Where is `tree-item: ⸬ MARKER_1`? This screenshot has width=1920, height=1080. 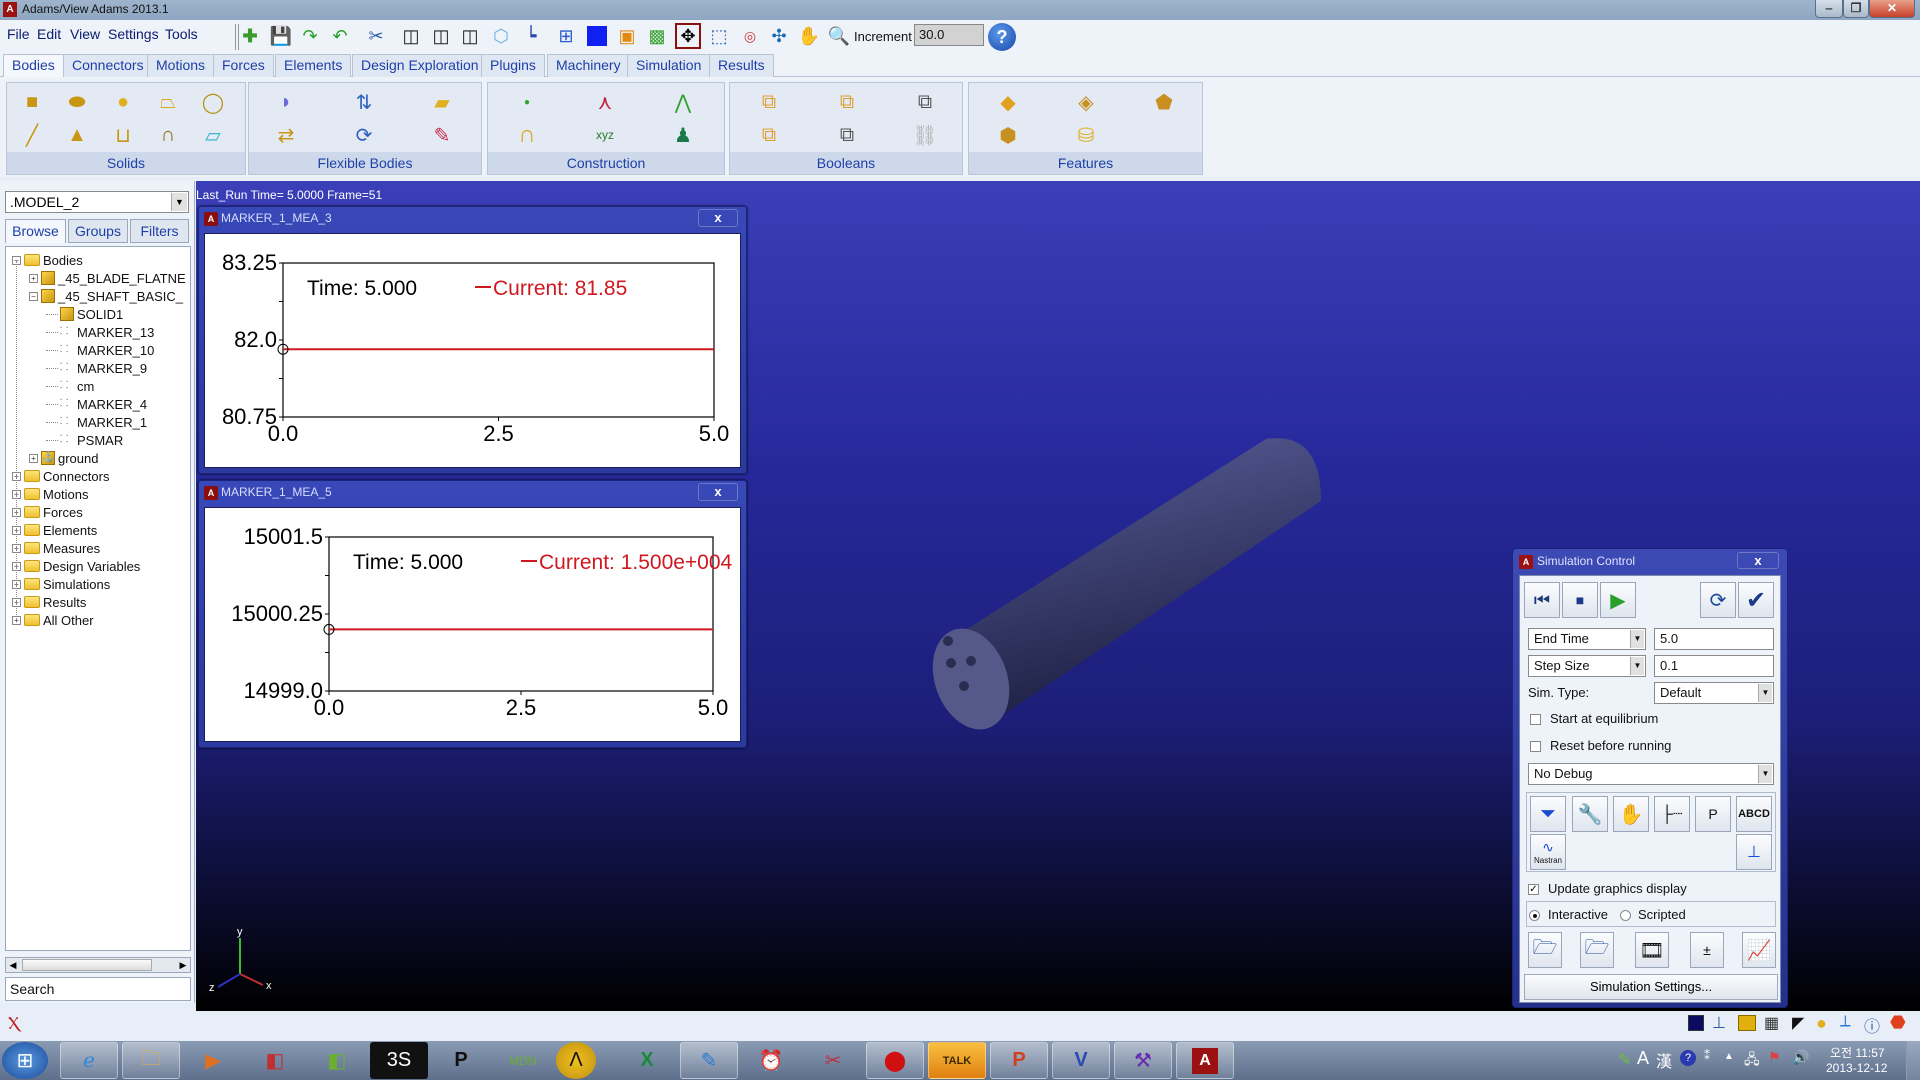
tree-item: ⸬ MARKER_1 is located at coordinates (96, 422).